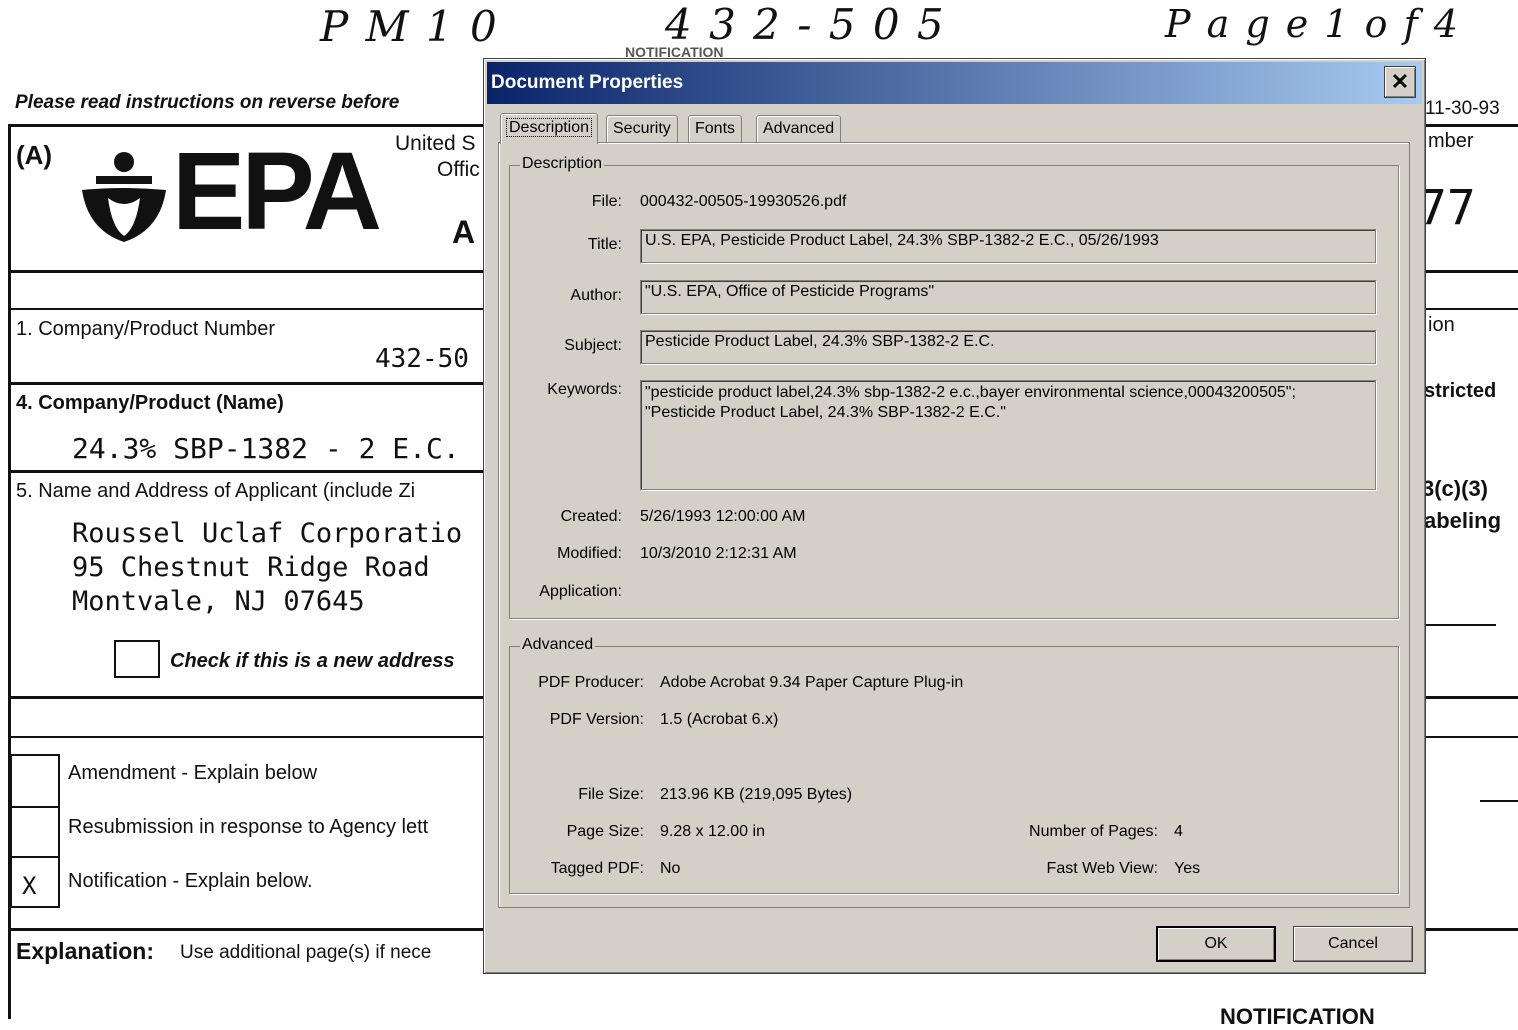  Describe the element at coordinates (267, 533) in the screenshot. I see `address-line-1: Roussel Uclaf Corporatio` at that location.